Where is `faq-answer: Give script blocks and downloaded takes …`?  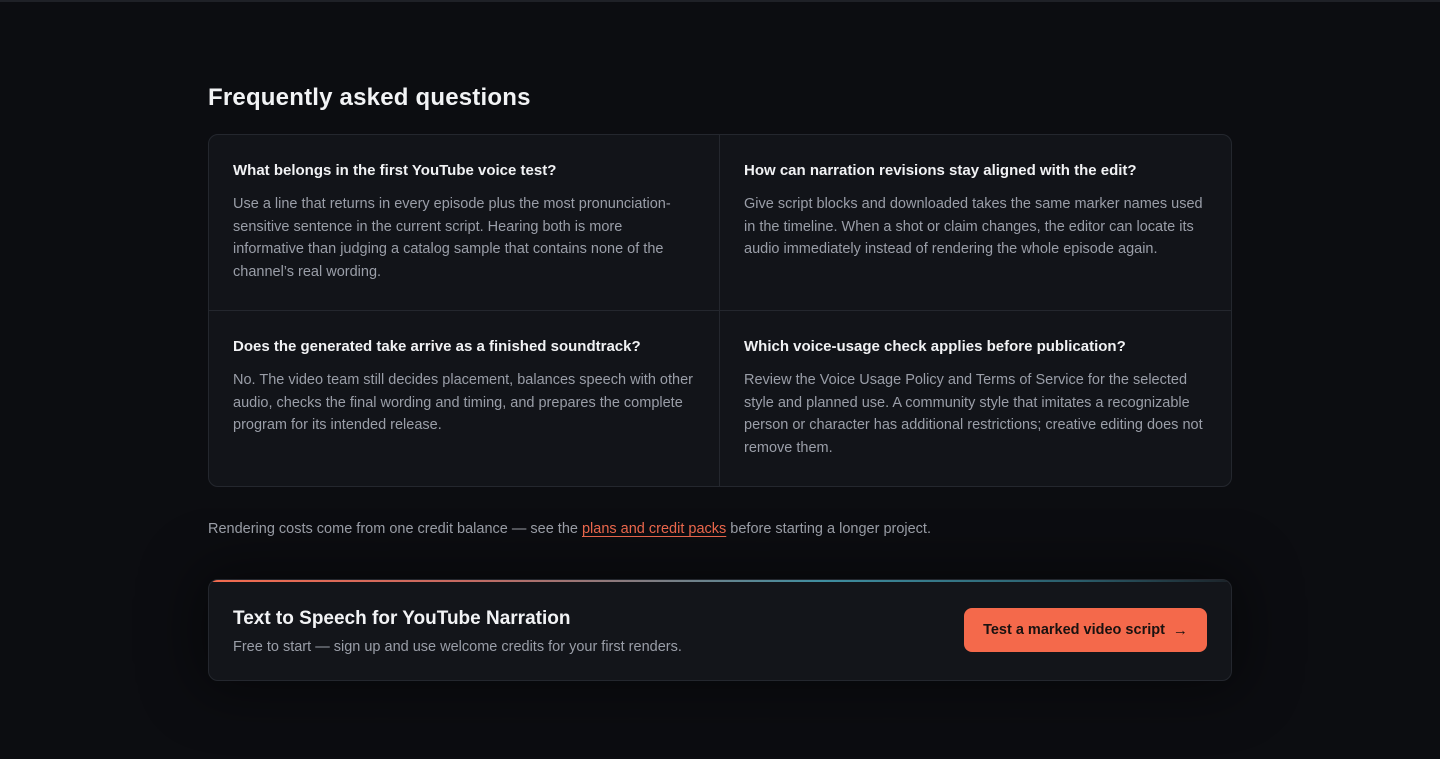
faq-answer: Give script blocks and downloaded takes … is located at coordinates (973, 227).